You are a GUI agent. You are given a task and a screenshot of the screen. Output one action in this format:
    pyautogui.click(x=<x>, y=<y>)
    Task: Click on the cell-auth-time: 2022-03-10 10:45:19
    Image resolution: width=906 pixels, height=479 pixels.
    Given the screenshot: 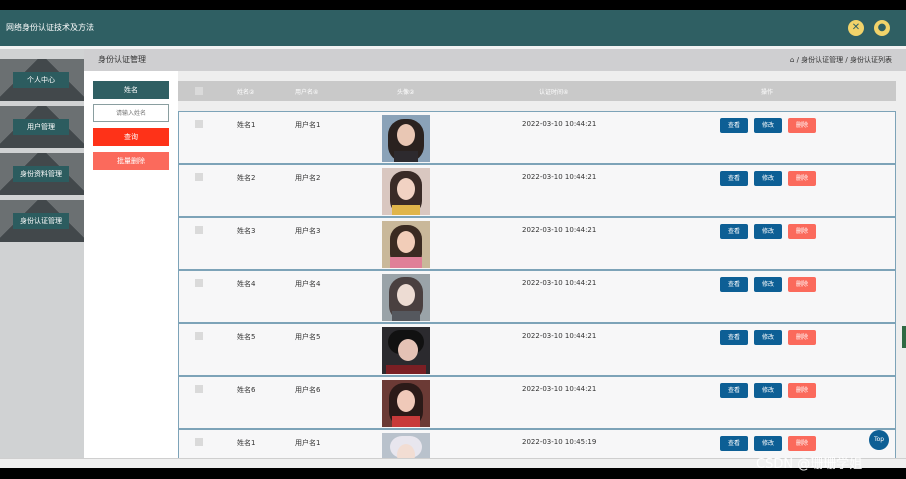 What is the action you would take?
    pyautogui.click(x=559, y=442)
    